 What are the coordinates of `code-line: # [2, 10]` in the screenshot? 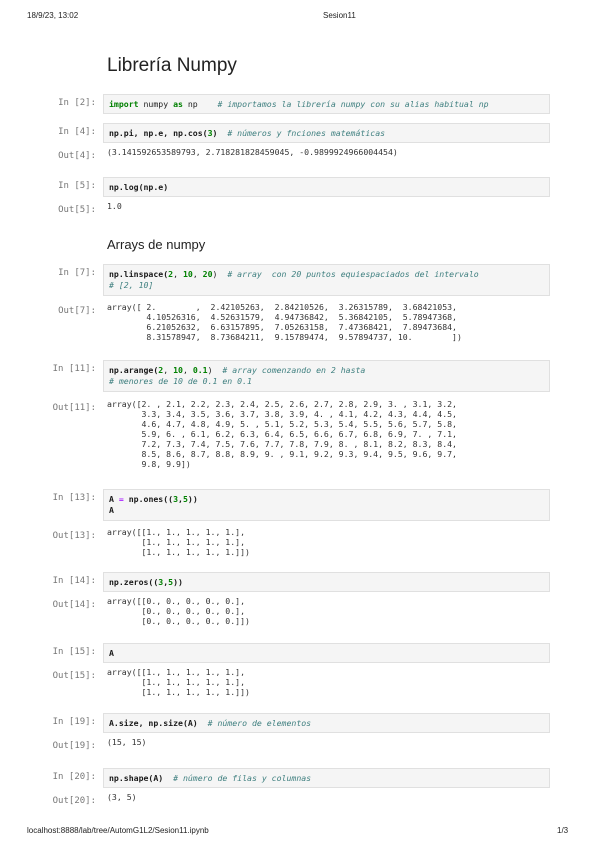 It's located at (131, 285).